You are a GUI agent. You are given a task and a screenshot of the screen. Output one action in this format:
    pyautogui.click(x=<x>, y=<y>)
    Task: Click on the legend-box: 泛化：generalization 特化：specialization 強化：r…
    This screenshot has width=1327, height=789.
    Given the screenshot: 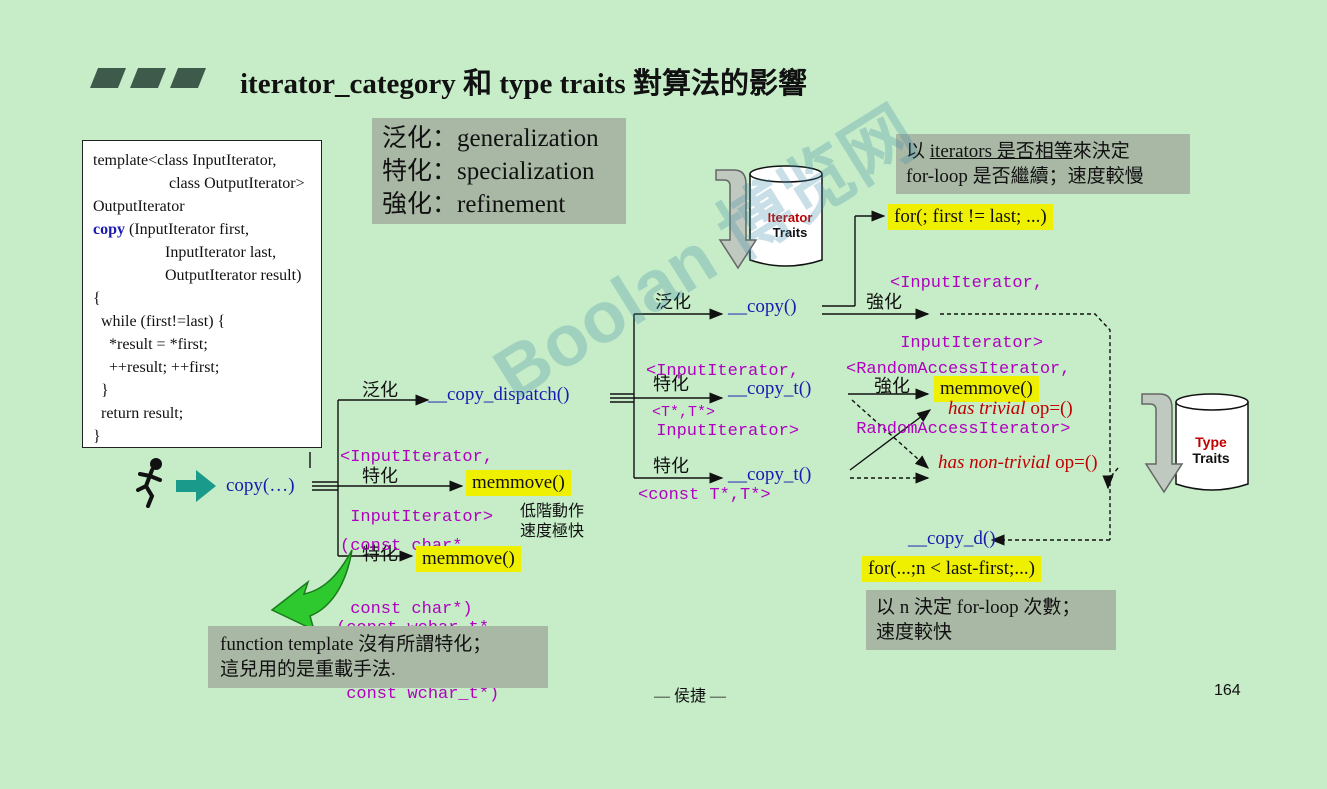 What is the action you would take?
    pyautogui.click(x=499, y=171)
    